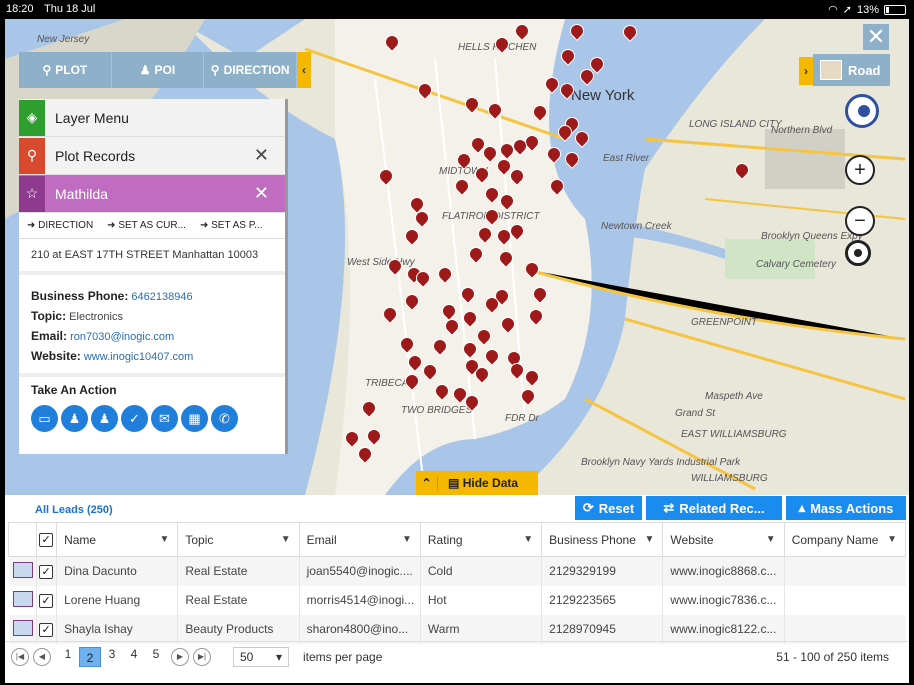 The width and height of the screenshot is (914, 685). What do you see at coordinates (117, 571) in the screenshot?
I see `cell-name: Dina Dacunto` at bounding box center [117, 571].